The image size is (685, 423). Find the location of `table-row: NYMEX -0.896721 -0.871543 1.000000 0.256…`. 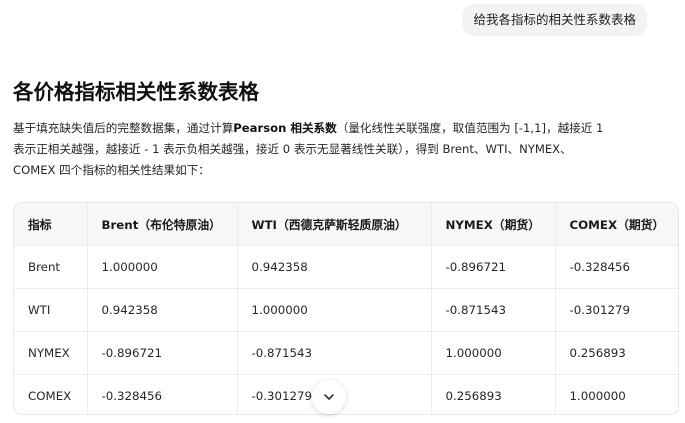

table-row: NYMEX -0.896721 -0.871543 1.000000 0.256… is located at coordinates (346, 353).